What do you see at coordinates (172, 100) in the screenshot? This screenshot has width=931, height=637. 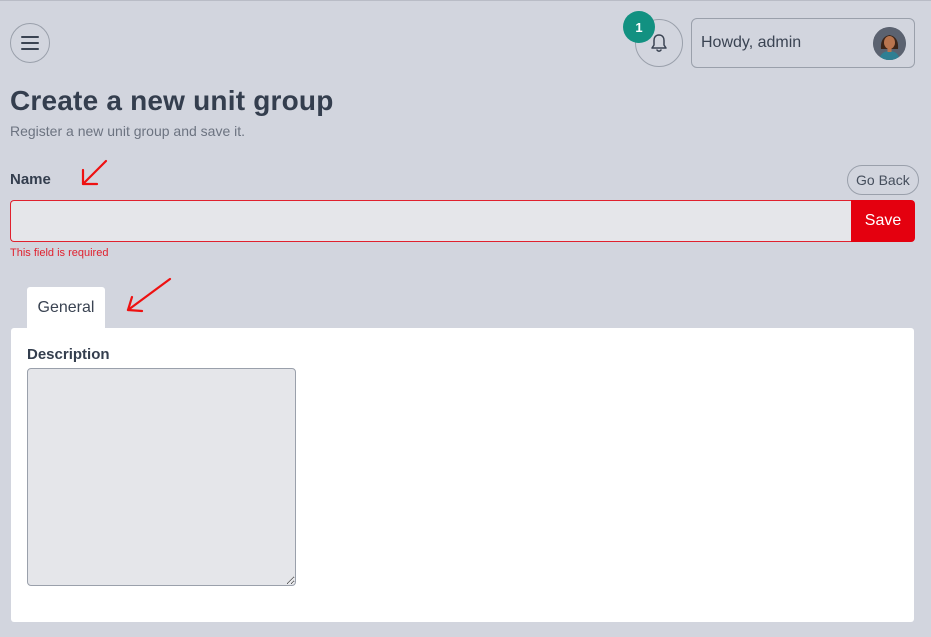 I see `page-title: Create a new unit group` at bounding box center [172, 100].